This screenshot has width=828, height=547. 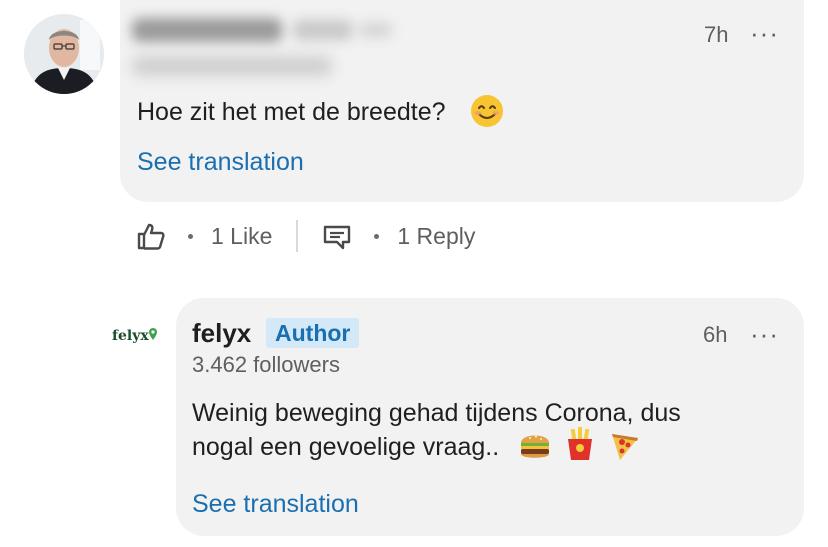 I want to click on reply-text-line-2-wrap: nogal een gevoelige vraag.., so click(x=436, y=445).